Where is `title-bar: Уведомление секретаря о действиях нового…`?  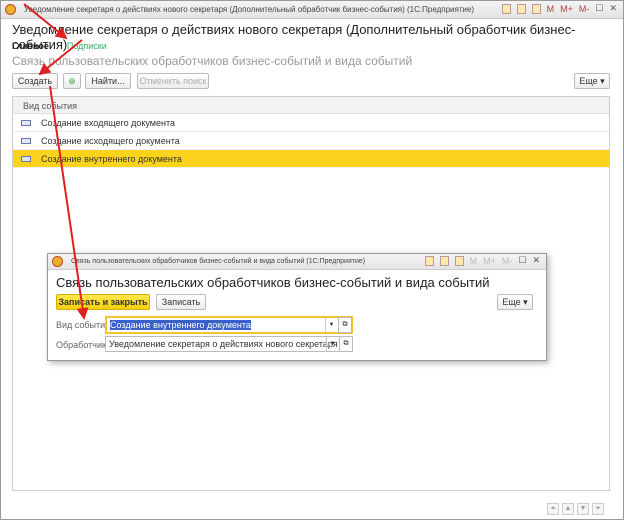
title-bar: Уведомление секретаря о действиях нового… is located at coordinates (312, 10).